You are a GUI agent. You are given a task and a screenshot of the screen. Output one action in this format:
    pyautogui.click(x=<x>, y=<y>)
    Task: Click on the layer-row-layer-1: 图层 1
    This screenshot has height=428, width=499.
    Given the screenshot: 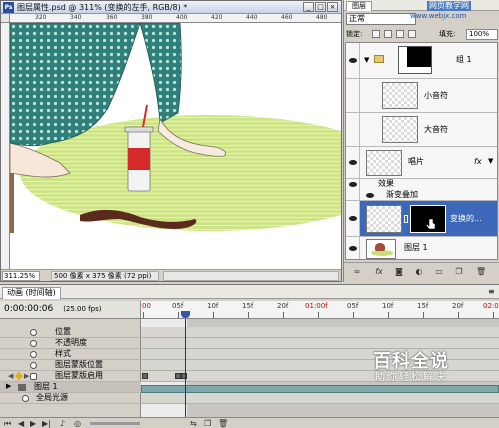 What is the action you would take?
    pyautogui.click(x=421, y=248)
    